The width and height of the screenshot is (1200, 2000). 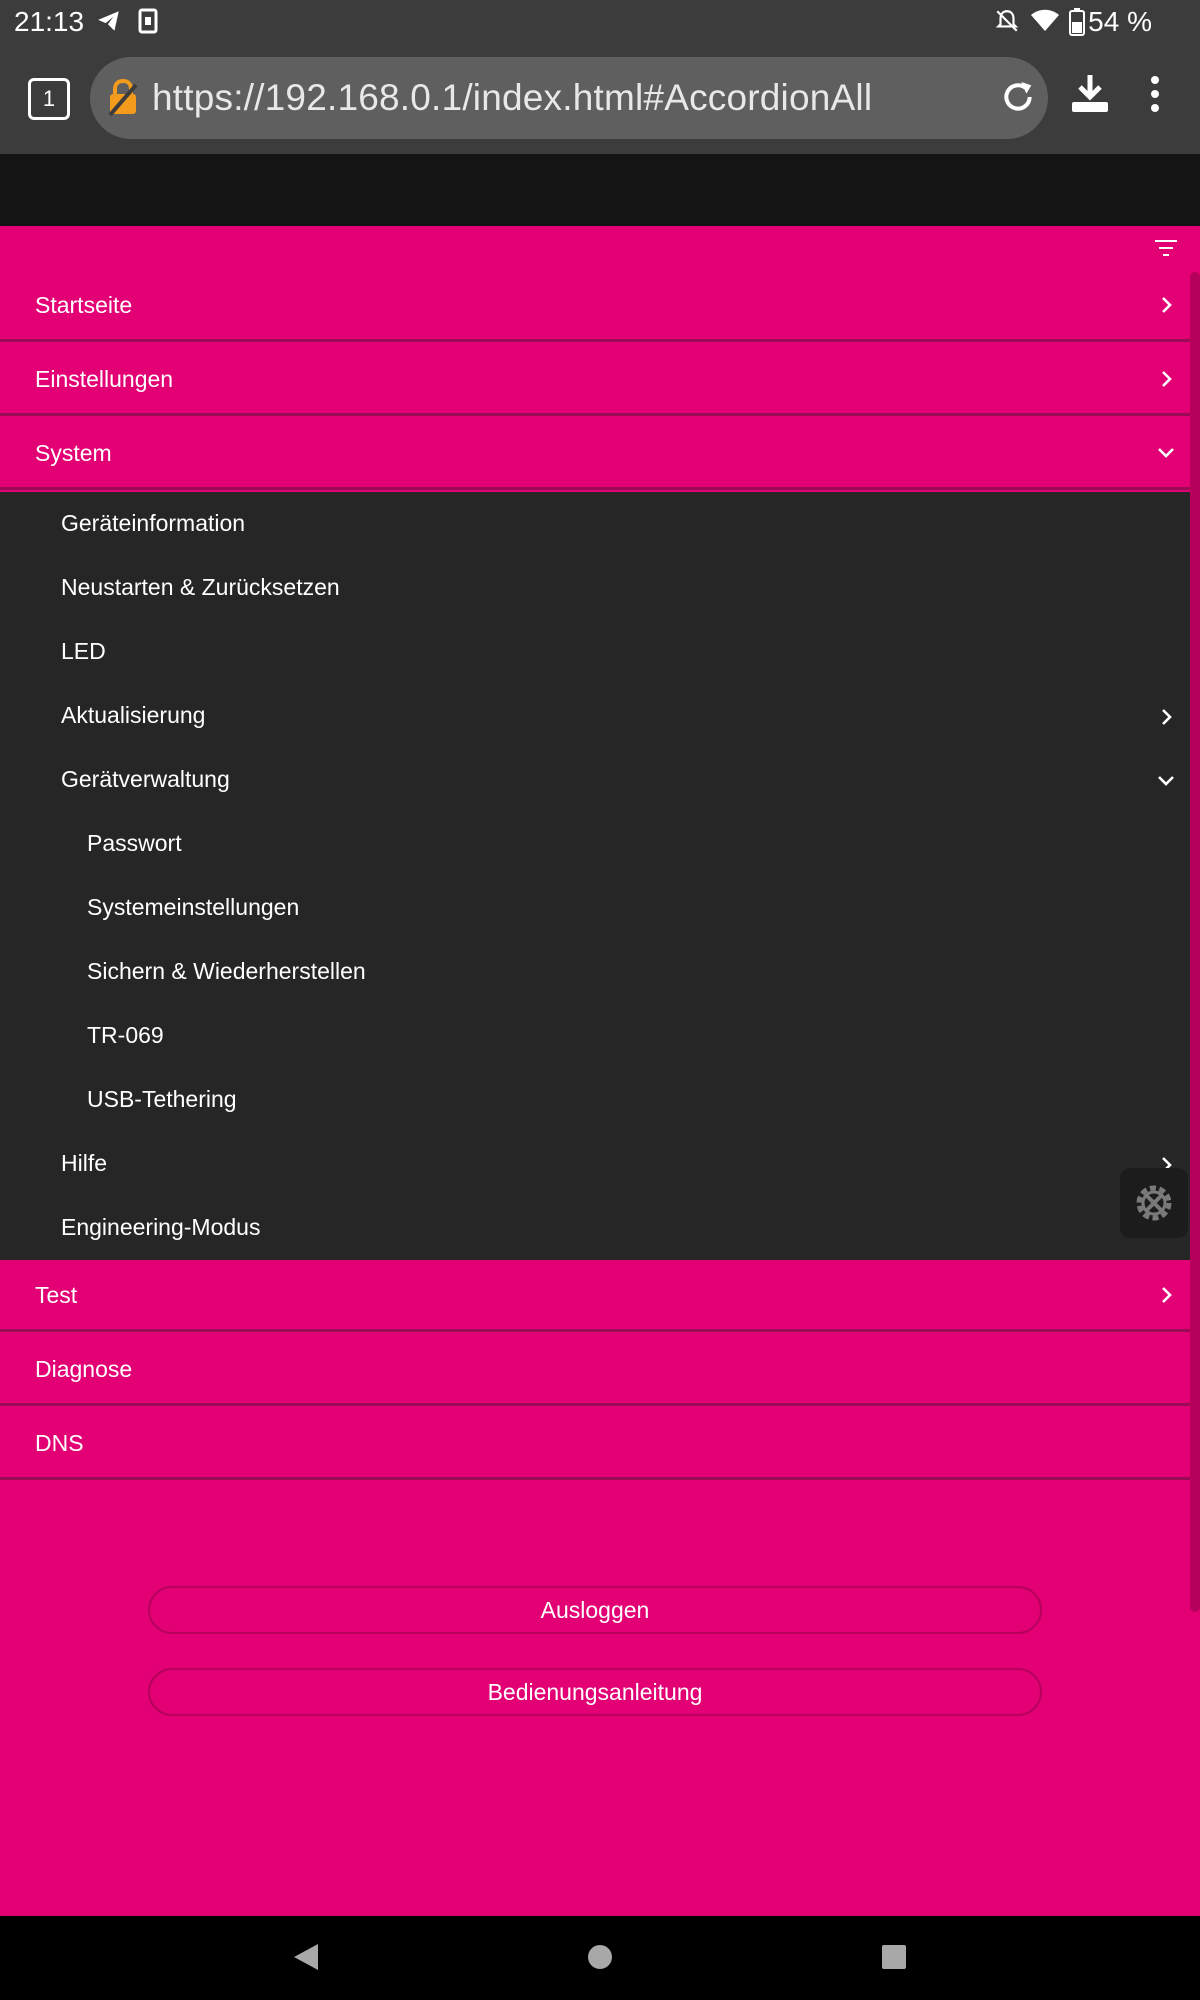 I want to click on menu-icon, so click(x=1155, y=96).